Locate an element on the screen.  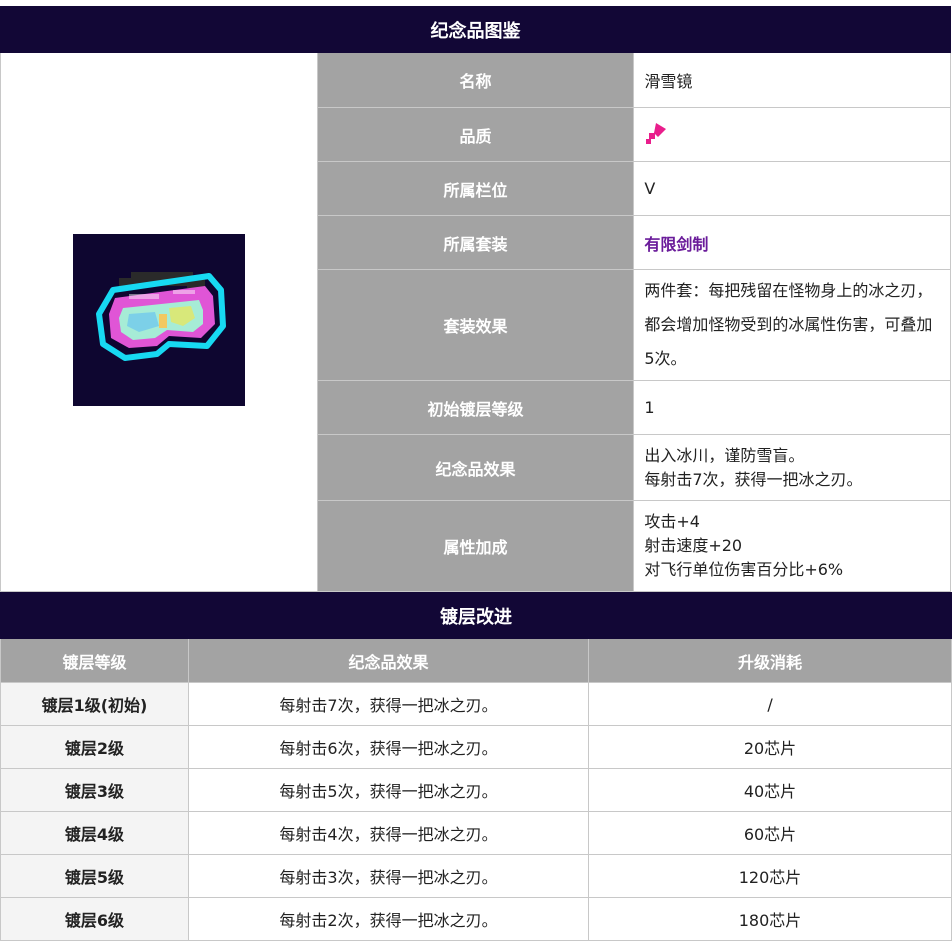
pink-quality-tag-icon is located at coordinates (656, 135).